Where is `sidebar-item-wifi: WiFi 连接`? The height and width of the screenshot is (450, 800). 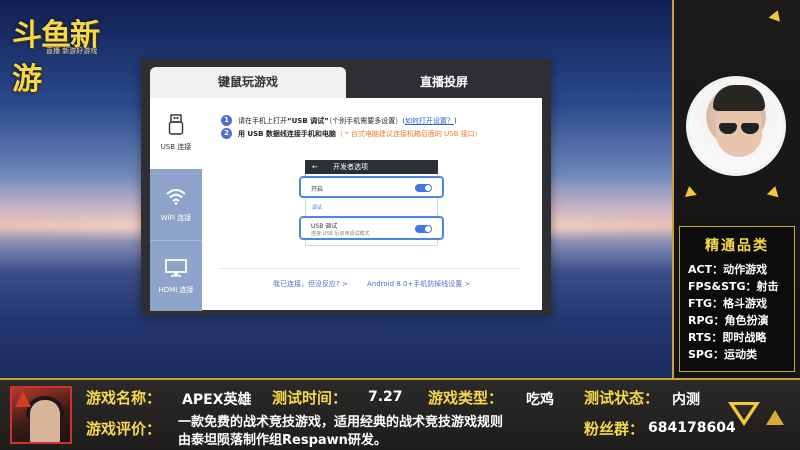 sidebar-item-wifi: WiFi 连接 is located at coordinates (176, 204).